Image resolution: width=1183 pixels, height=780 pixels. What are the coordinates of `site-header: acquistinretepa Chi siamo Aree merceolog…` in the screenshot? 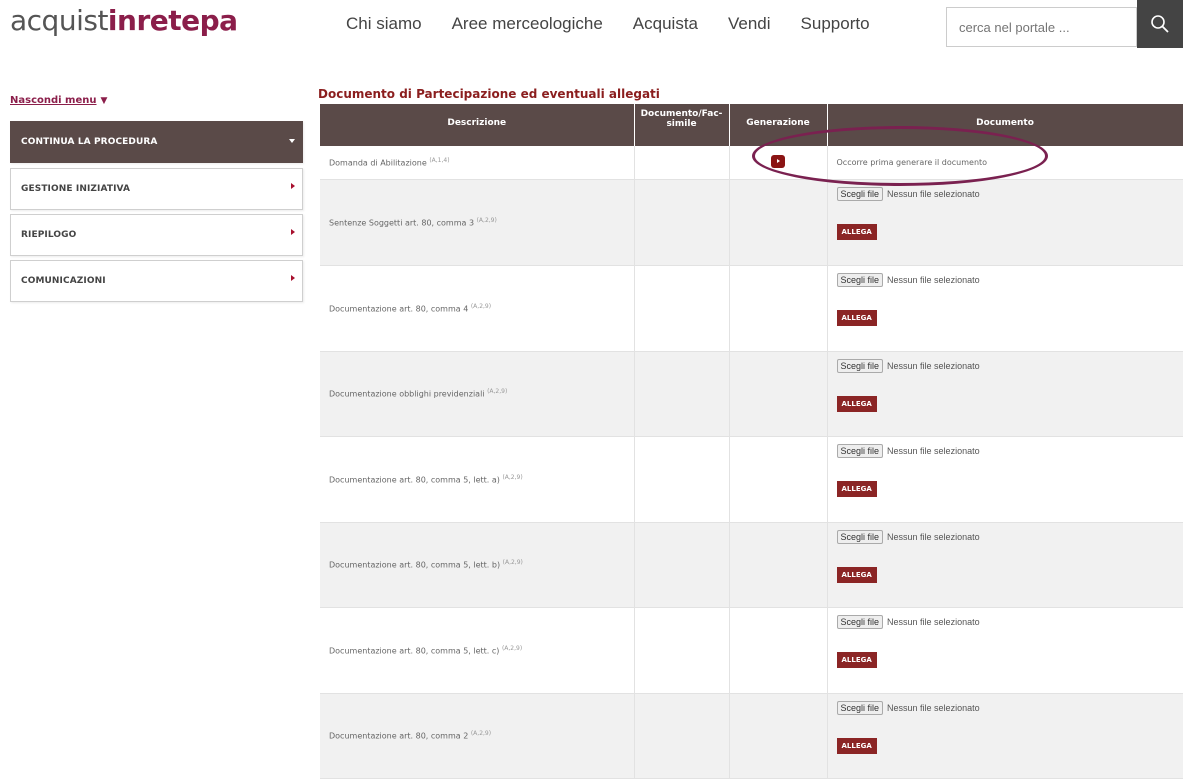 It's located at (591, 30).